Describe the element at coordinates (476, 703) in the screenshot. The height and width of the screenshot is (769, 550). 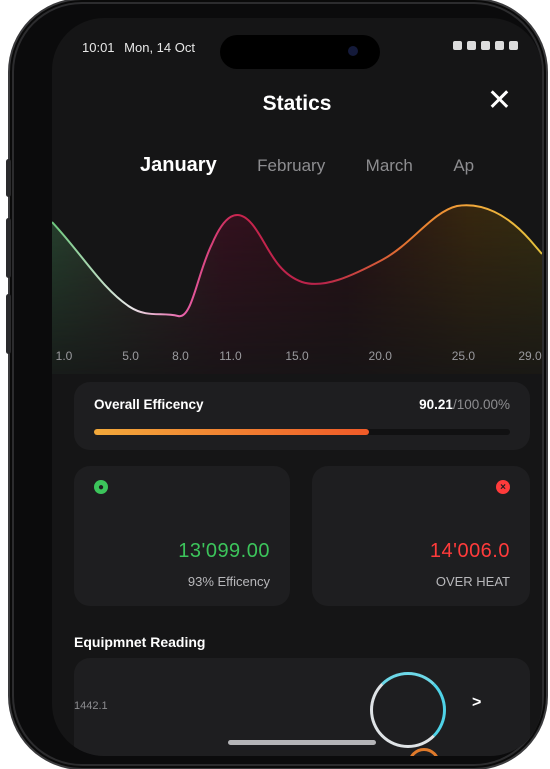
I see `chevron-right-icon: >` at that location.